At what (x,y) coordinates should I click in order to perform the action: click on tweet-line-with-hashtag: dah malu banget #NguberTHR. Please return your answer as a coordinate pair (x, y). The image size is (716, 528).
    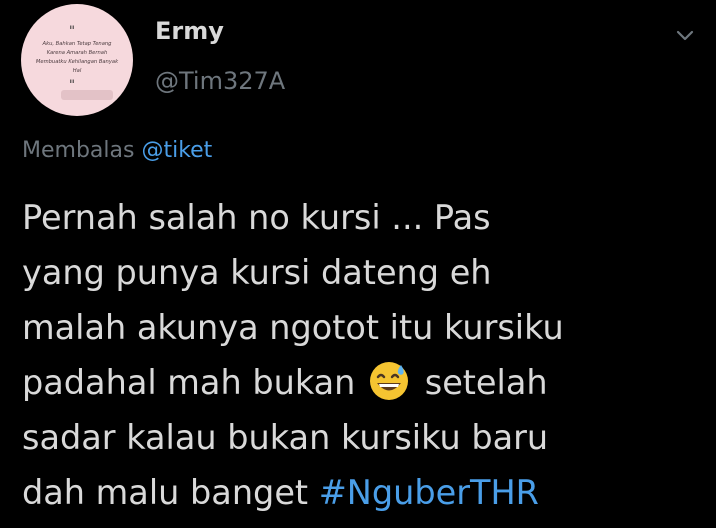
    Looking at the image, I should click on (362, 492).